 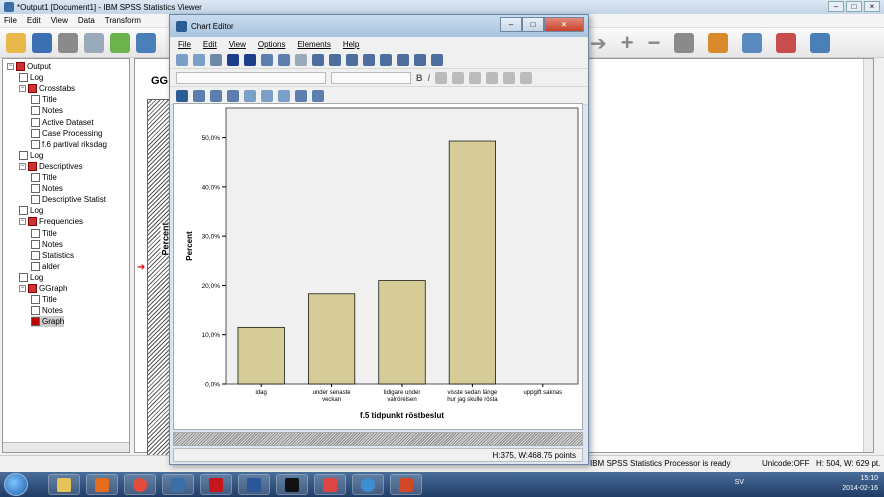 I want to click on x-tick-label: idag, so click(x=261, y=393).